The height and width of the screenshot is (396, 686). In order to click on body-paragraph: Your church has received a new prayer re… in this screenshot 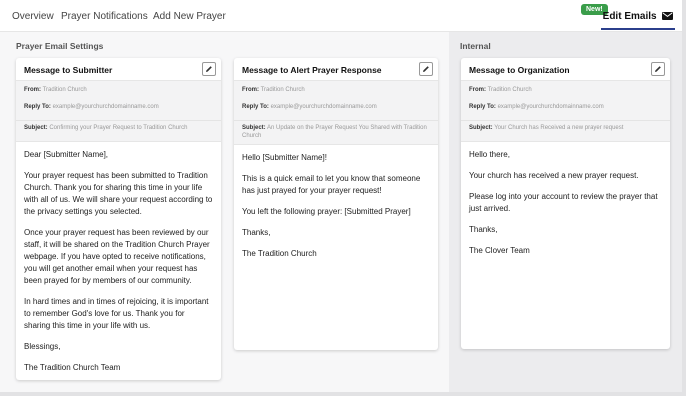, I will do `click(554, 176)`.